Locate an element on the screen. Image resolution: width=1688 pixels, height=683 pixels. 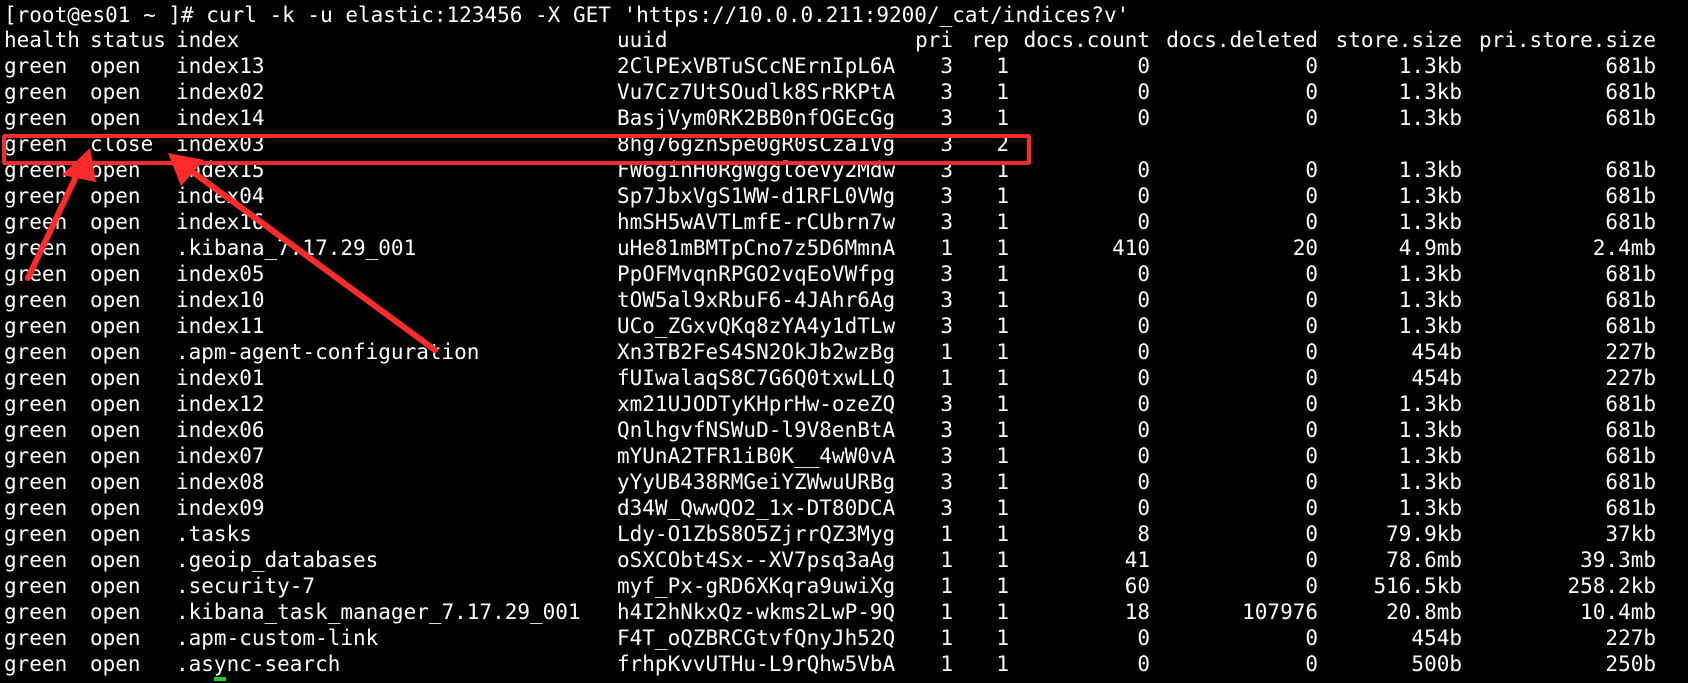
cell-index: index14 is located at coordinates (220, 118).